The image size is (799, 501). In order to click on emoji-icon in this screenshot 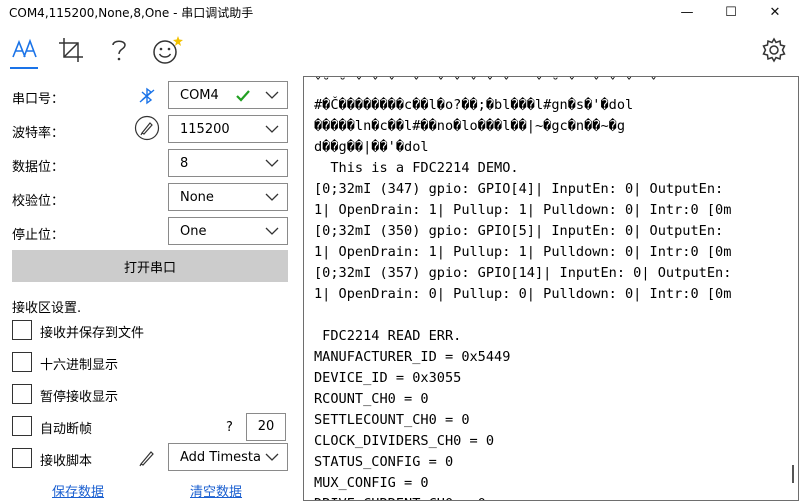, I will do `click(168, 50)`.